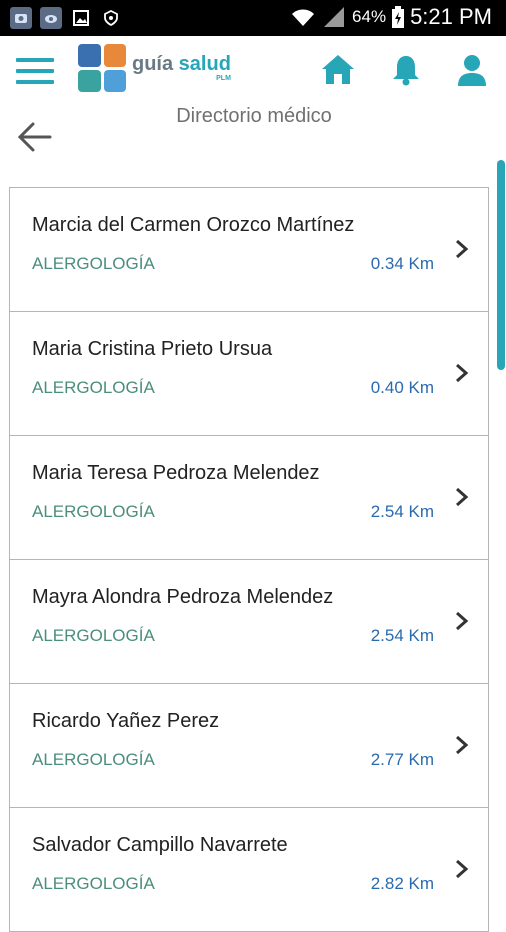 Image resolution: width=506 pixels, height=932 pixels. Describe the element at coordinates (152, 349) in the screenshot. I see `doctor-name: Maria Cristina Prieto Ursua` at that location.